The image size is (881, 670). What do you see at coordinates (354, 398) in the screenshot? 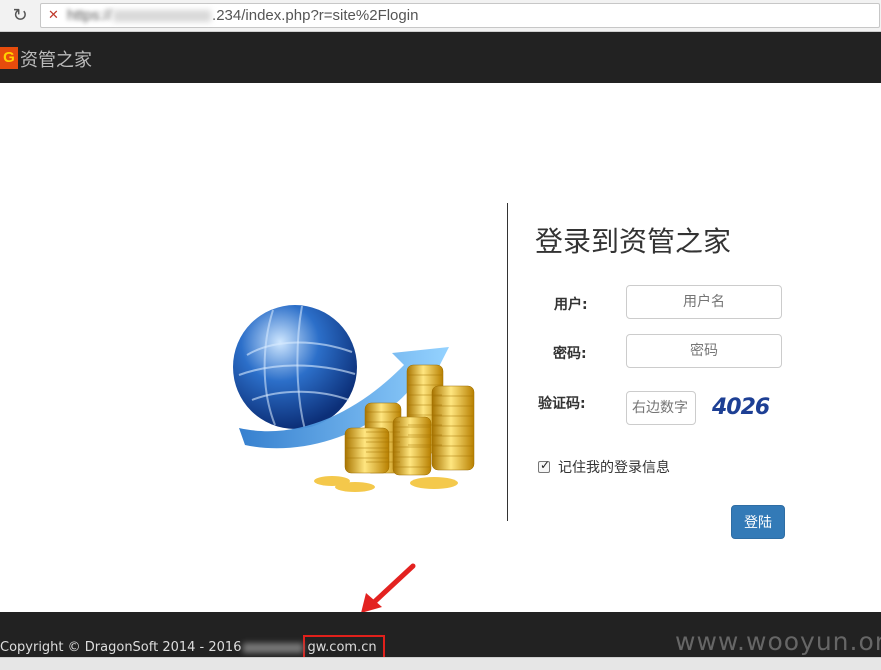
I see `globe-coins-image` at bounding box center [354, 398].